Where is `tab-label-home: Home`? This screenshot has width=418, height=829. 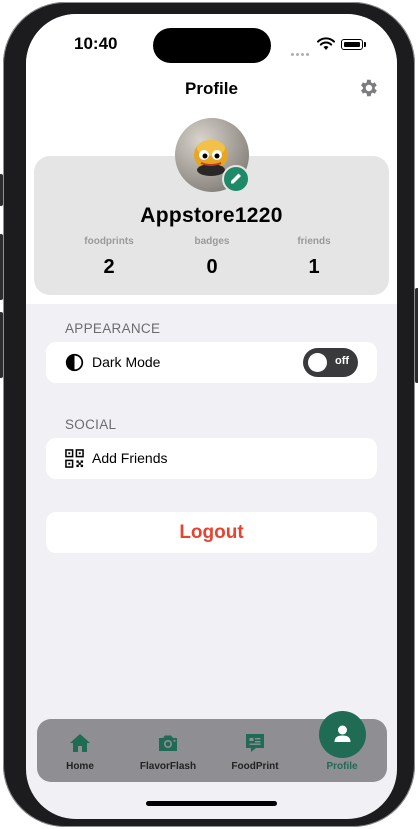
tab-label-home: Home is located at coordinates (80, 766).